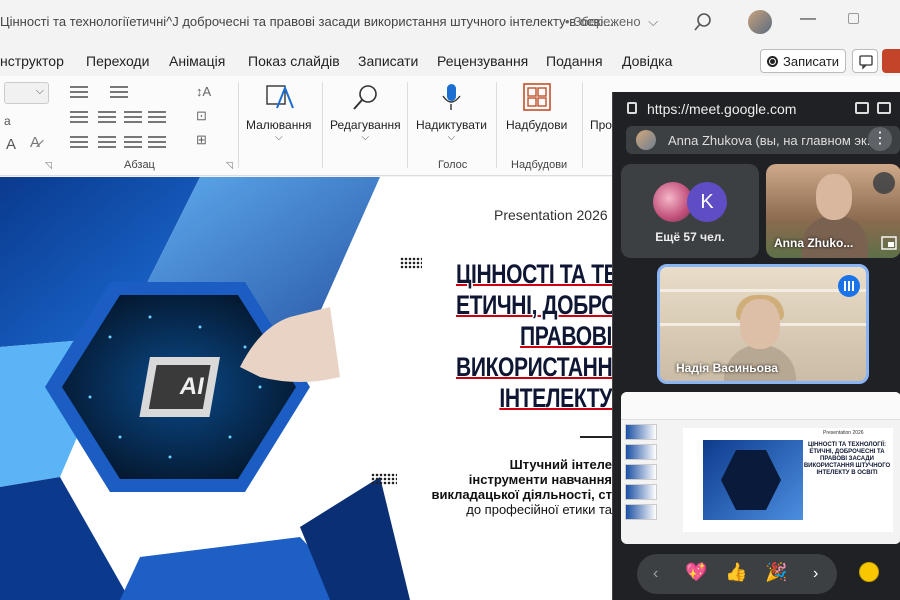 The width and height of the screenshot is (900, 600). What do you see at coordinates (79, 117) in the screenshot?
I see `decrease-indent-icon` at bounding box center [79, 117].